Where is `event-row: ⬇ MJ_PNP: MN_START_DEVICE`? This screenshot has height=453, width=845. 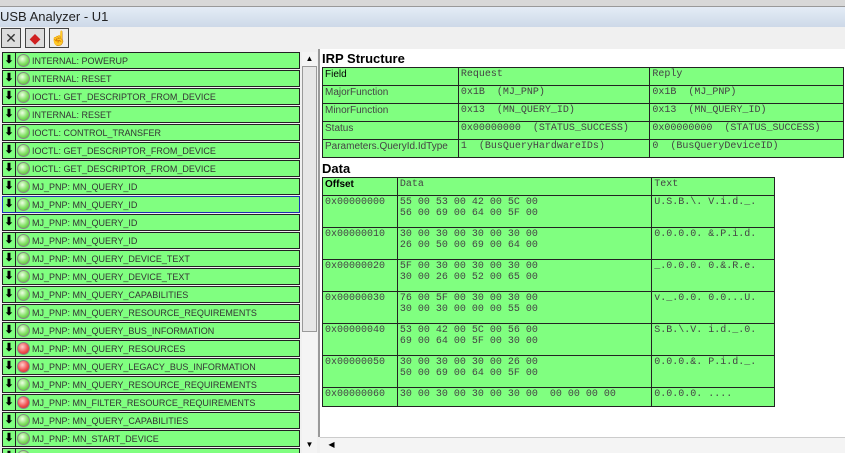
event-row: ⬇ MJ_PNP: MN_START_DEVICE is located at coordinates (151, 438).